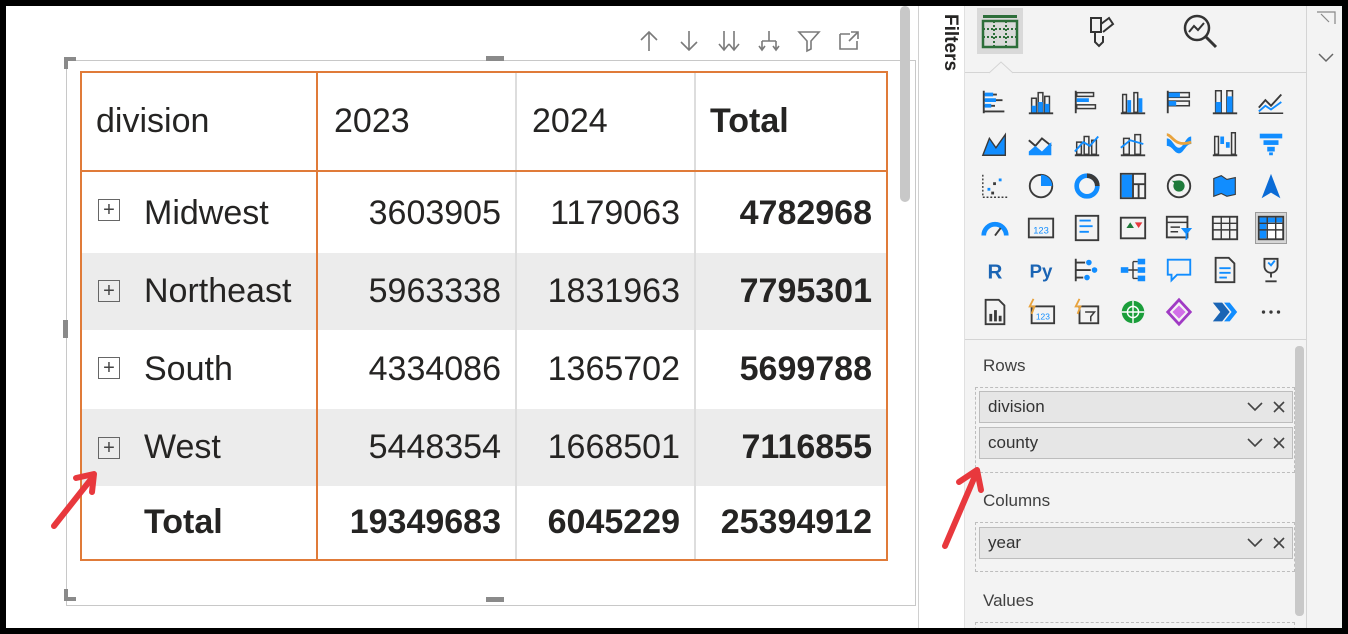 The width and height of the screenshot is (1348, 634). What do you see at coordinates (484, 171) in the screenshot?
I see `column-header-divider` at bounding box center [484, 171].